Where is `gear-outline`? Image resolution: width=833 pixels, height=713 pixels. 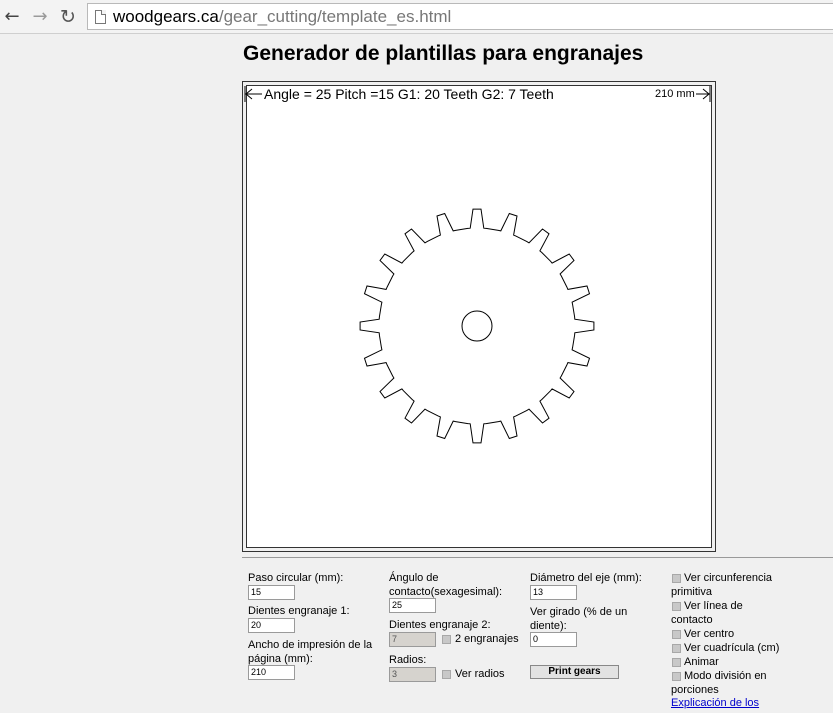 gear-outline is located at coordinates (477, 326).